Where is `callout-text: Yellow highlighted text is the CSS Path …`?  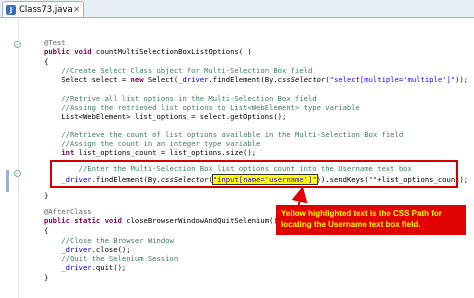
callout-text: Yellow highlighted text is the CSS Path … is located at coordinates (361, 219).